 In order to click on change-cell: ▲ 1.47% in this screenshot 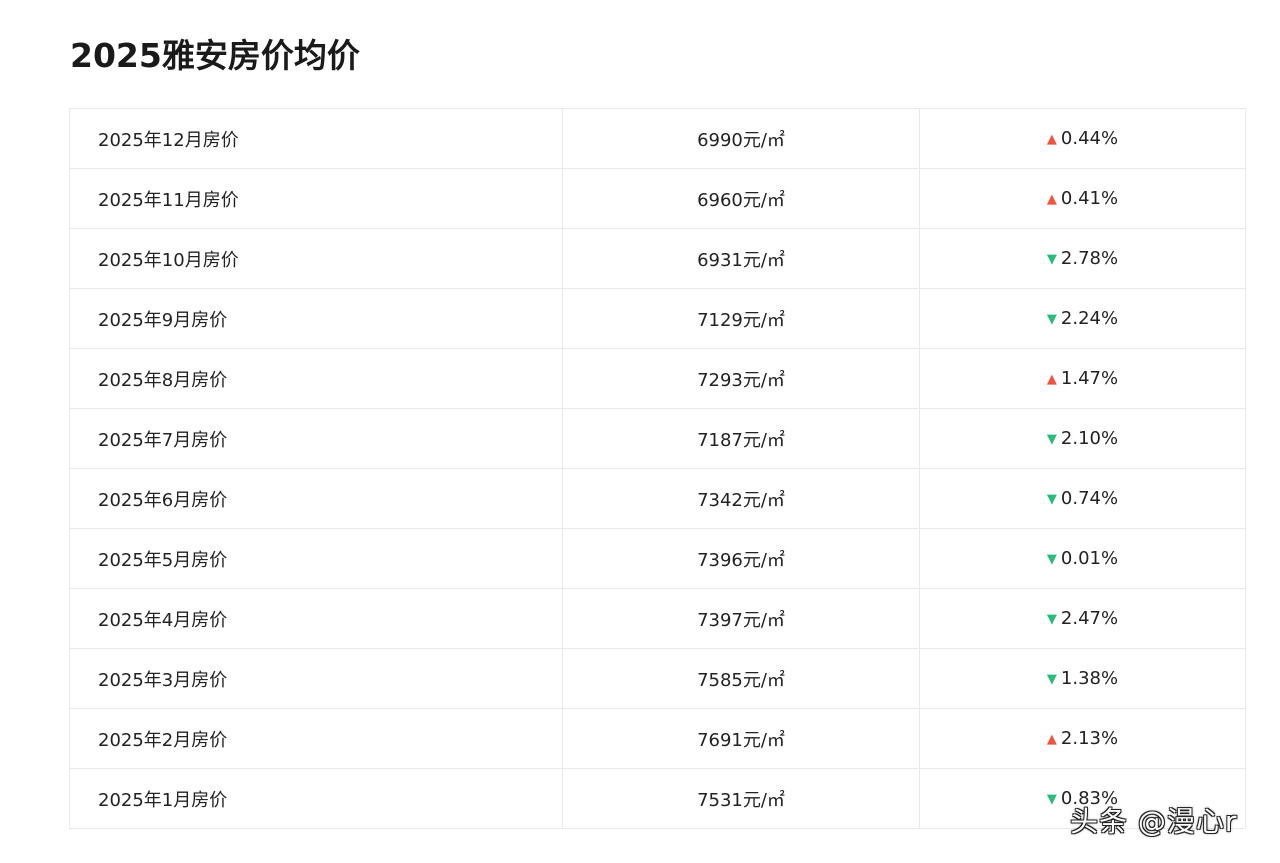, I will do `click(1082, 378)`.